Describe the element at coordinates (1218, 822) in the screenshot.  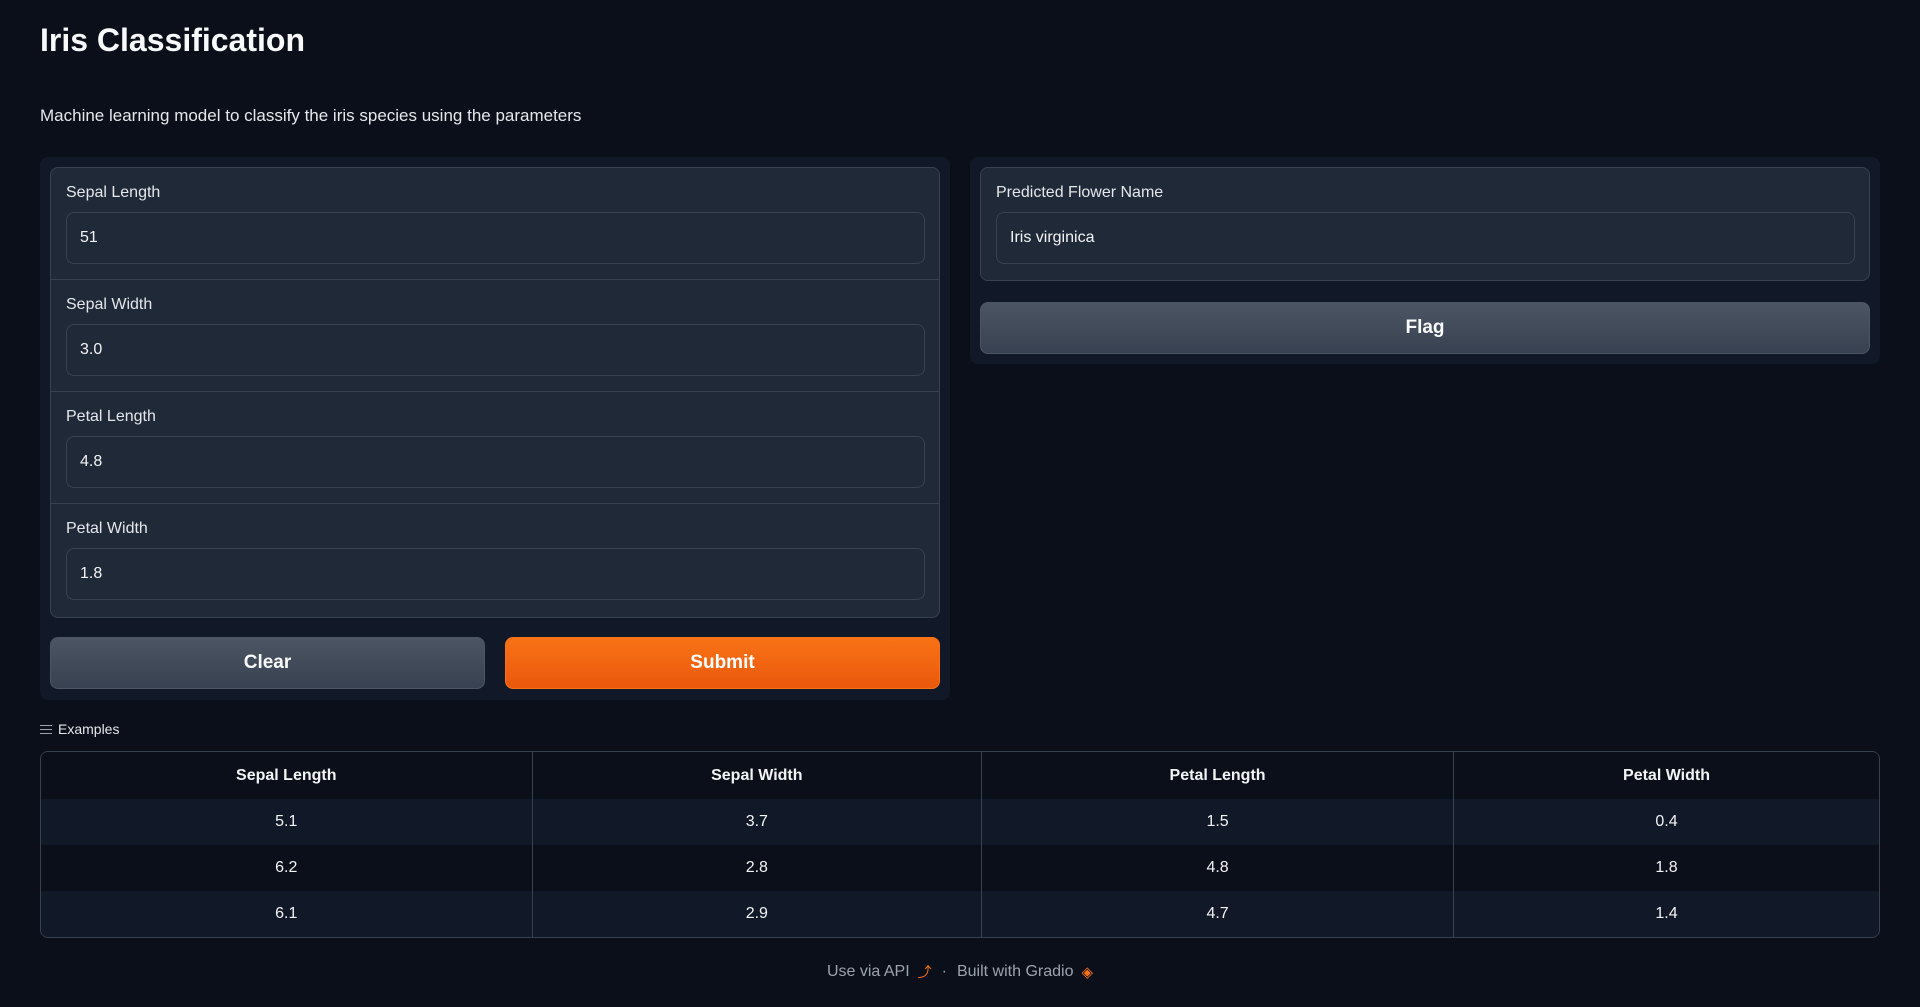
I see `example-cell: 1.5` at that location.